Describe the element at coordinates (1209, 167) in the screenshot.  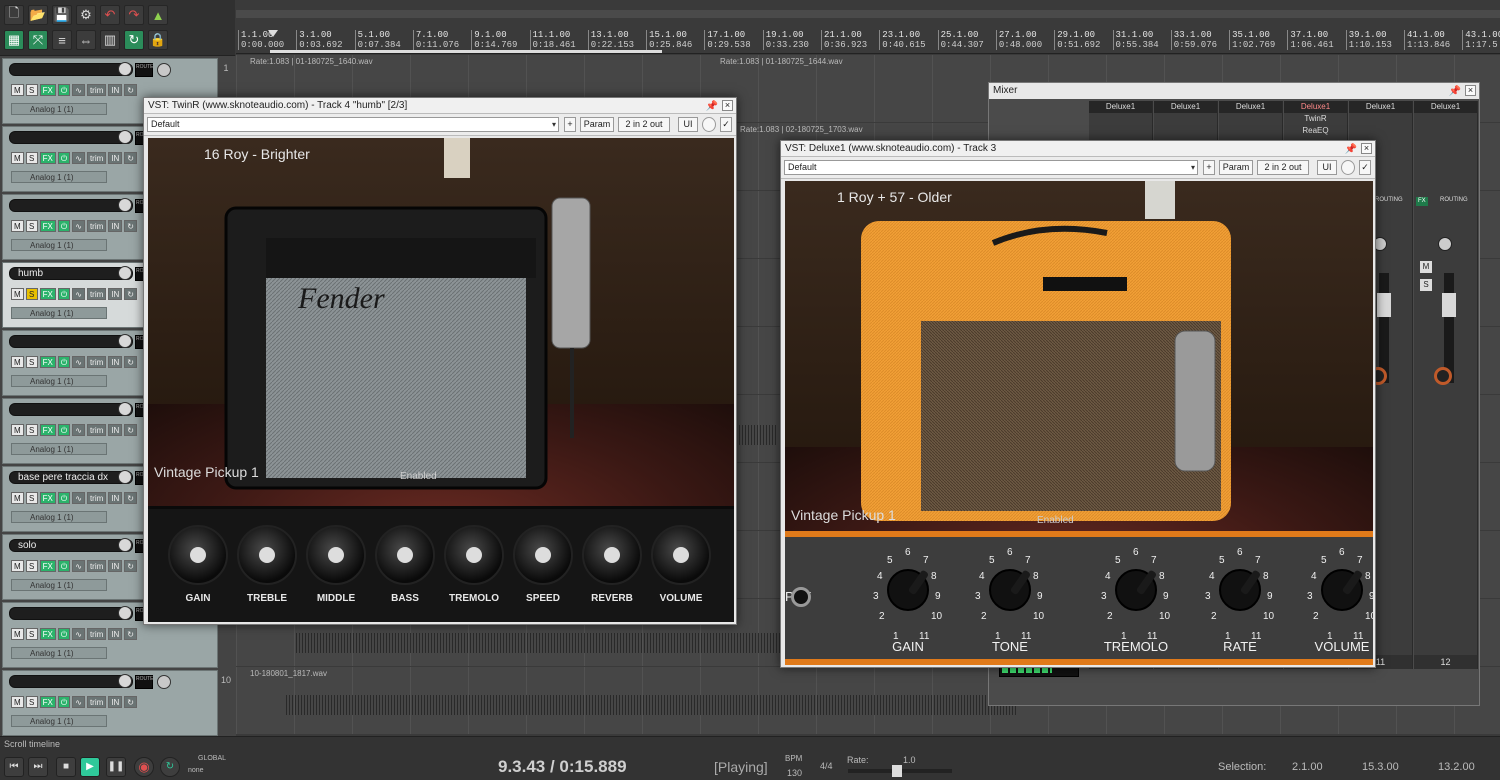
I see `add-preset-button: +` at that location.